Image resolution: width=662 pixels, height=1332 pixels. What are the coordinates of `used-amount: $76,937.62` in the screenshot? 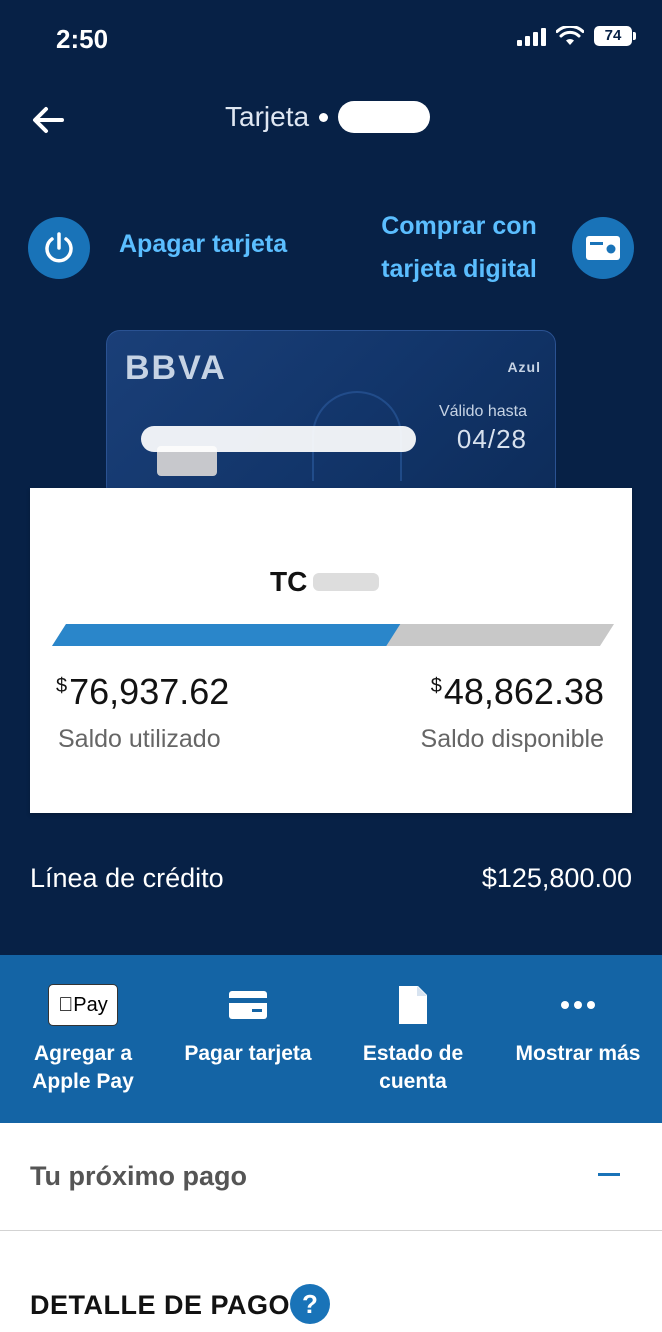 It's located at (142, 692).